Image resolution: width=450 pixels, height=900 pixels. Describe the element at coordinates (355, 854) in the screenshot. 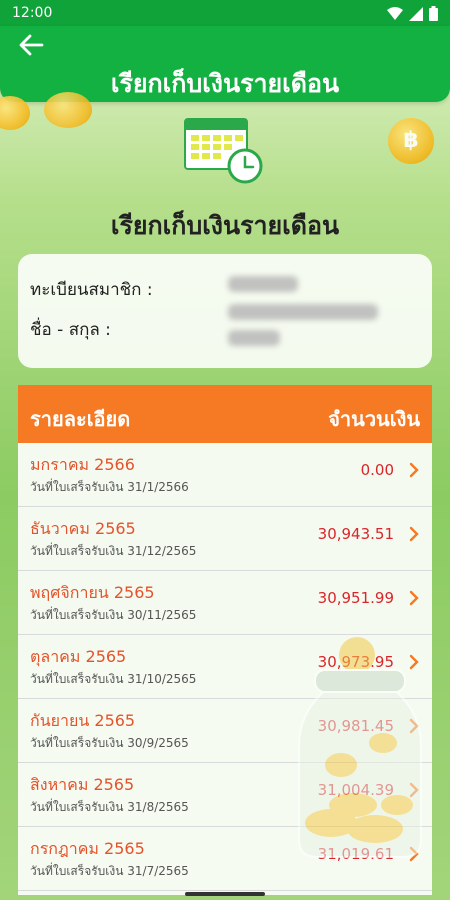

I see `row-amount: 31,019.61` at that location.